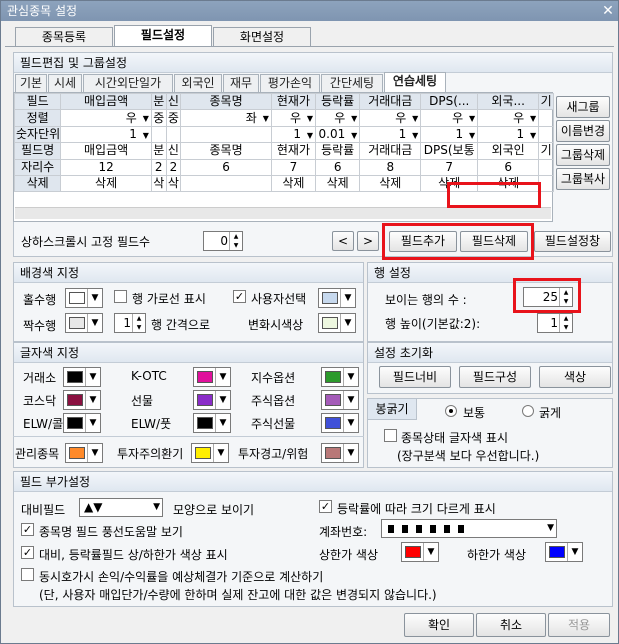 The image size is (619, 644). I want to click on compare-shape-select: ▲▼ ▼, so click(121, 507).